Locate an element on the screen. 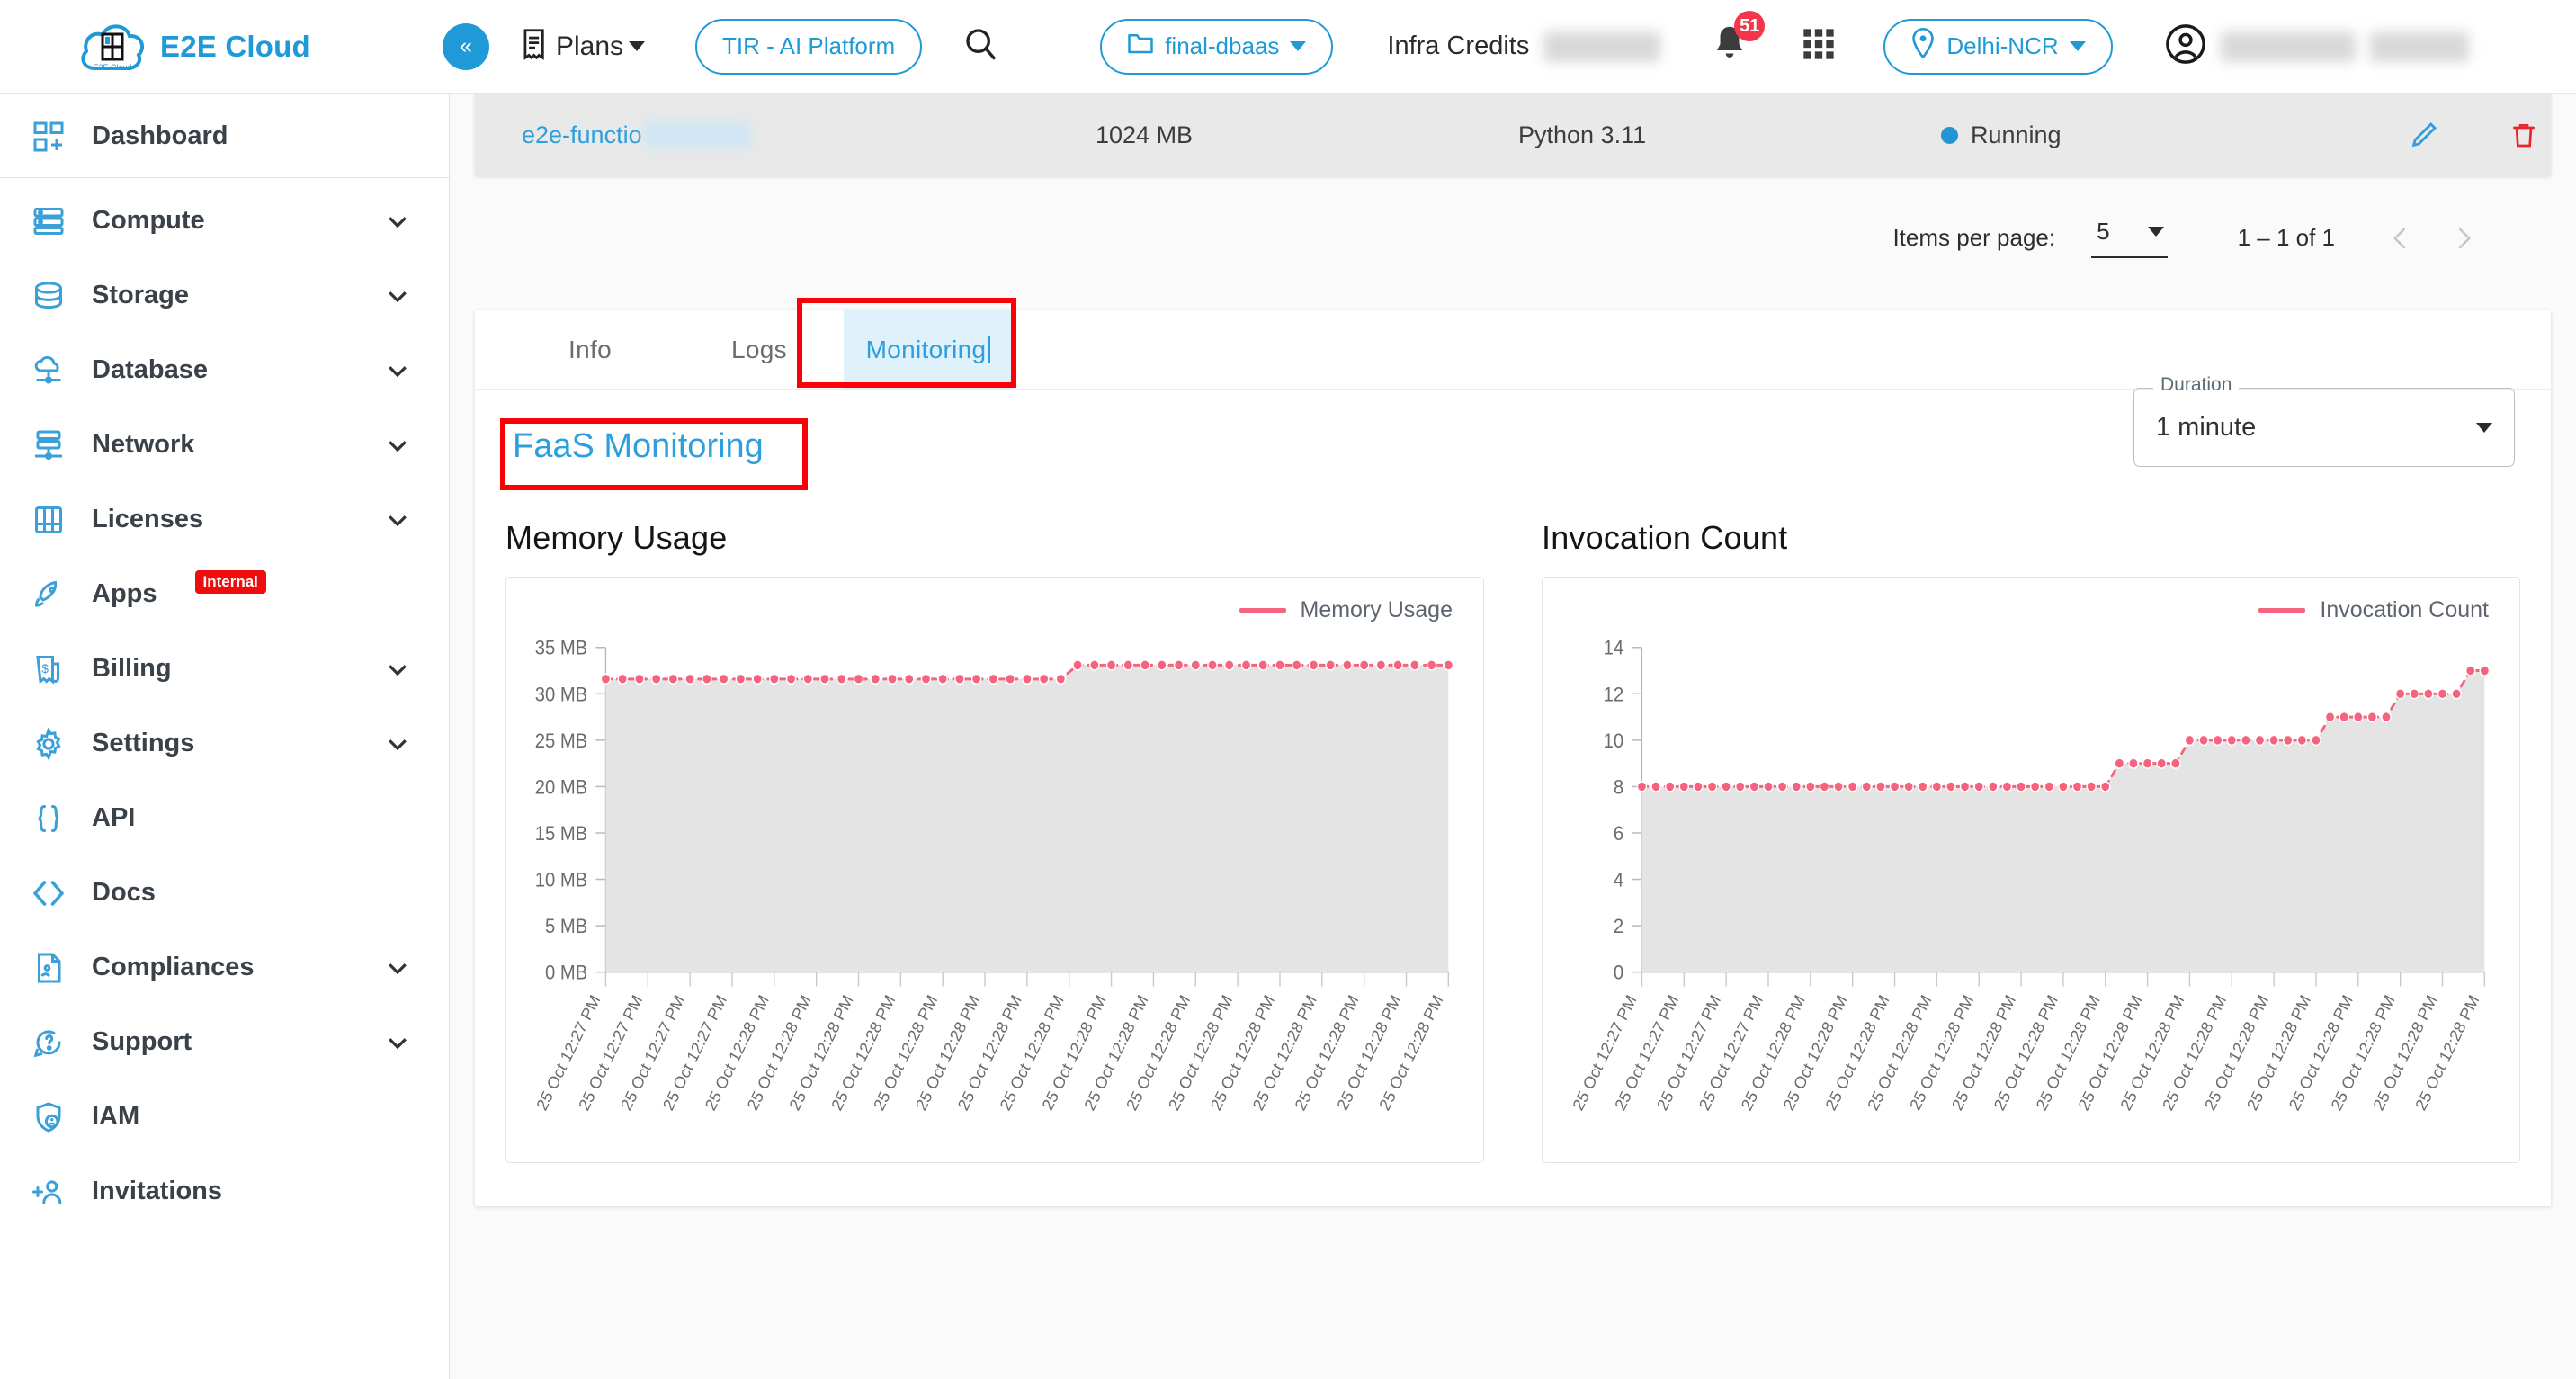  svg-text: 35 MB is located at coordinates (561, 648).